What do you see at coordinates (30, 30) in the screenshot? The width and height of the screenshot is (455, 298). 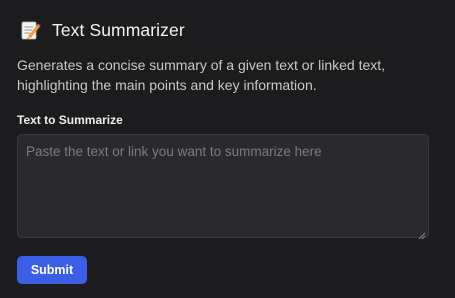 I see `memo-icon` at bounding box center [30, 30].